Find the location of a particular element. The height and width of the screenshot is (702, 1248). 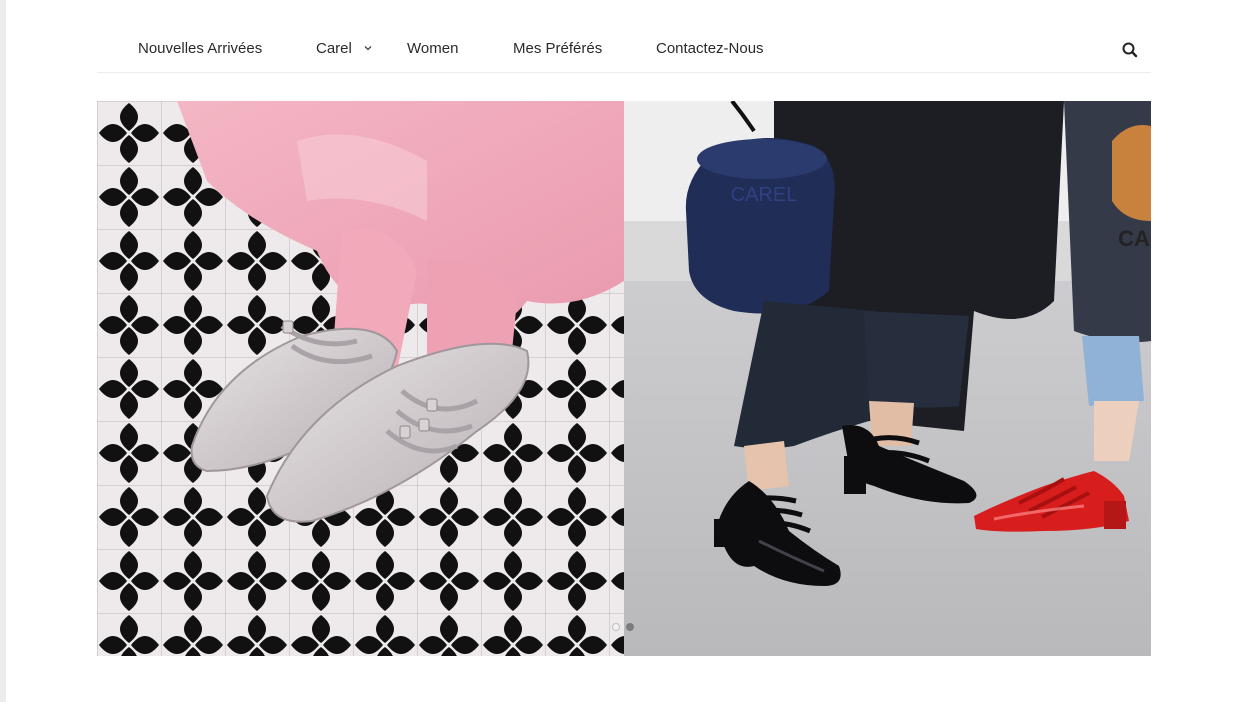

bag-lettering-navy: CAREL is located at coordinates (764, 195).